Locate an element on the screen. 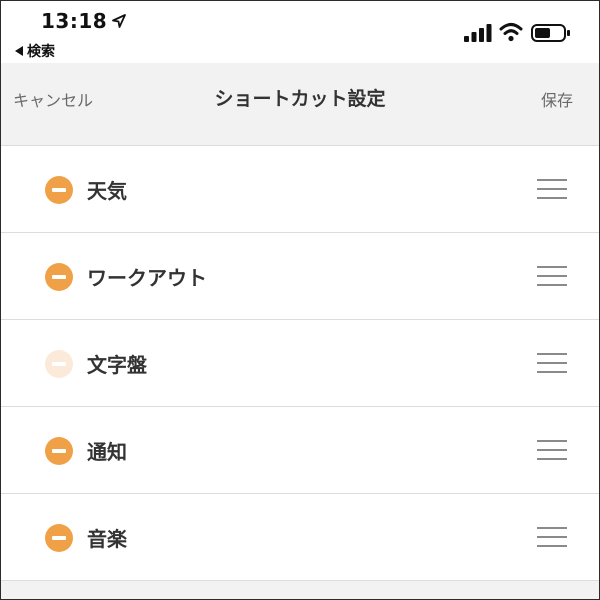 Image resolution: width=600 pixels, height=600 pixels. list-item-watch-face: 文字盤 is located at coordinates (300, 363).